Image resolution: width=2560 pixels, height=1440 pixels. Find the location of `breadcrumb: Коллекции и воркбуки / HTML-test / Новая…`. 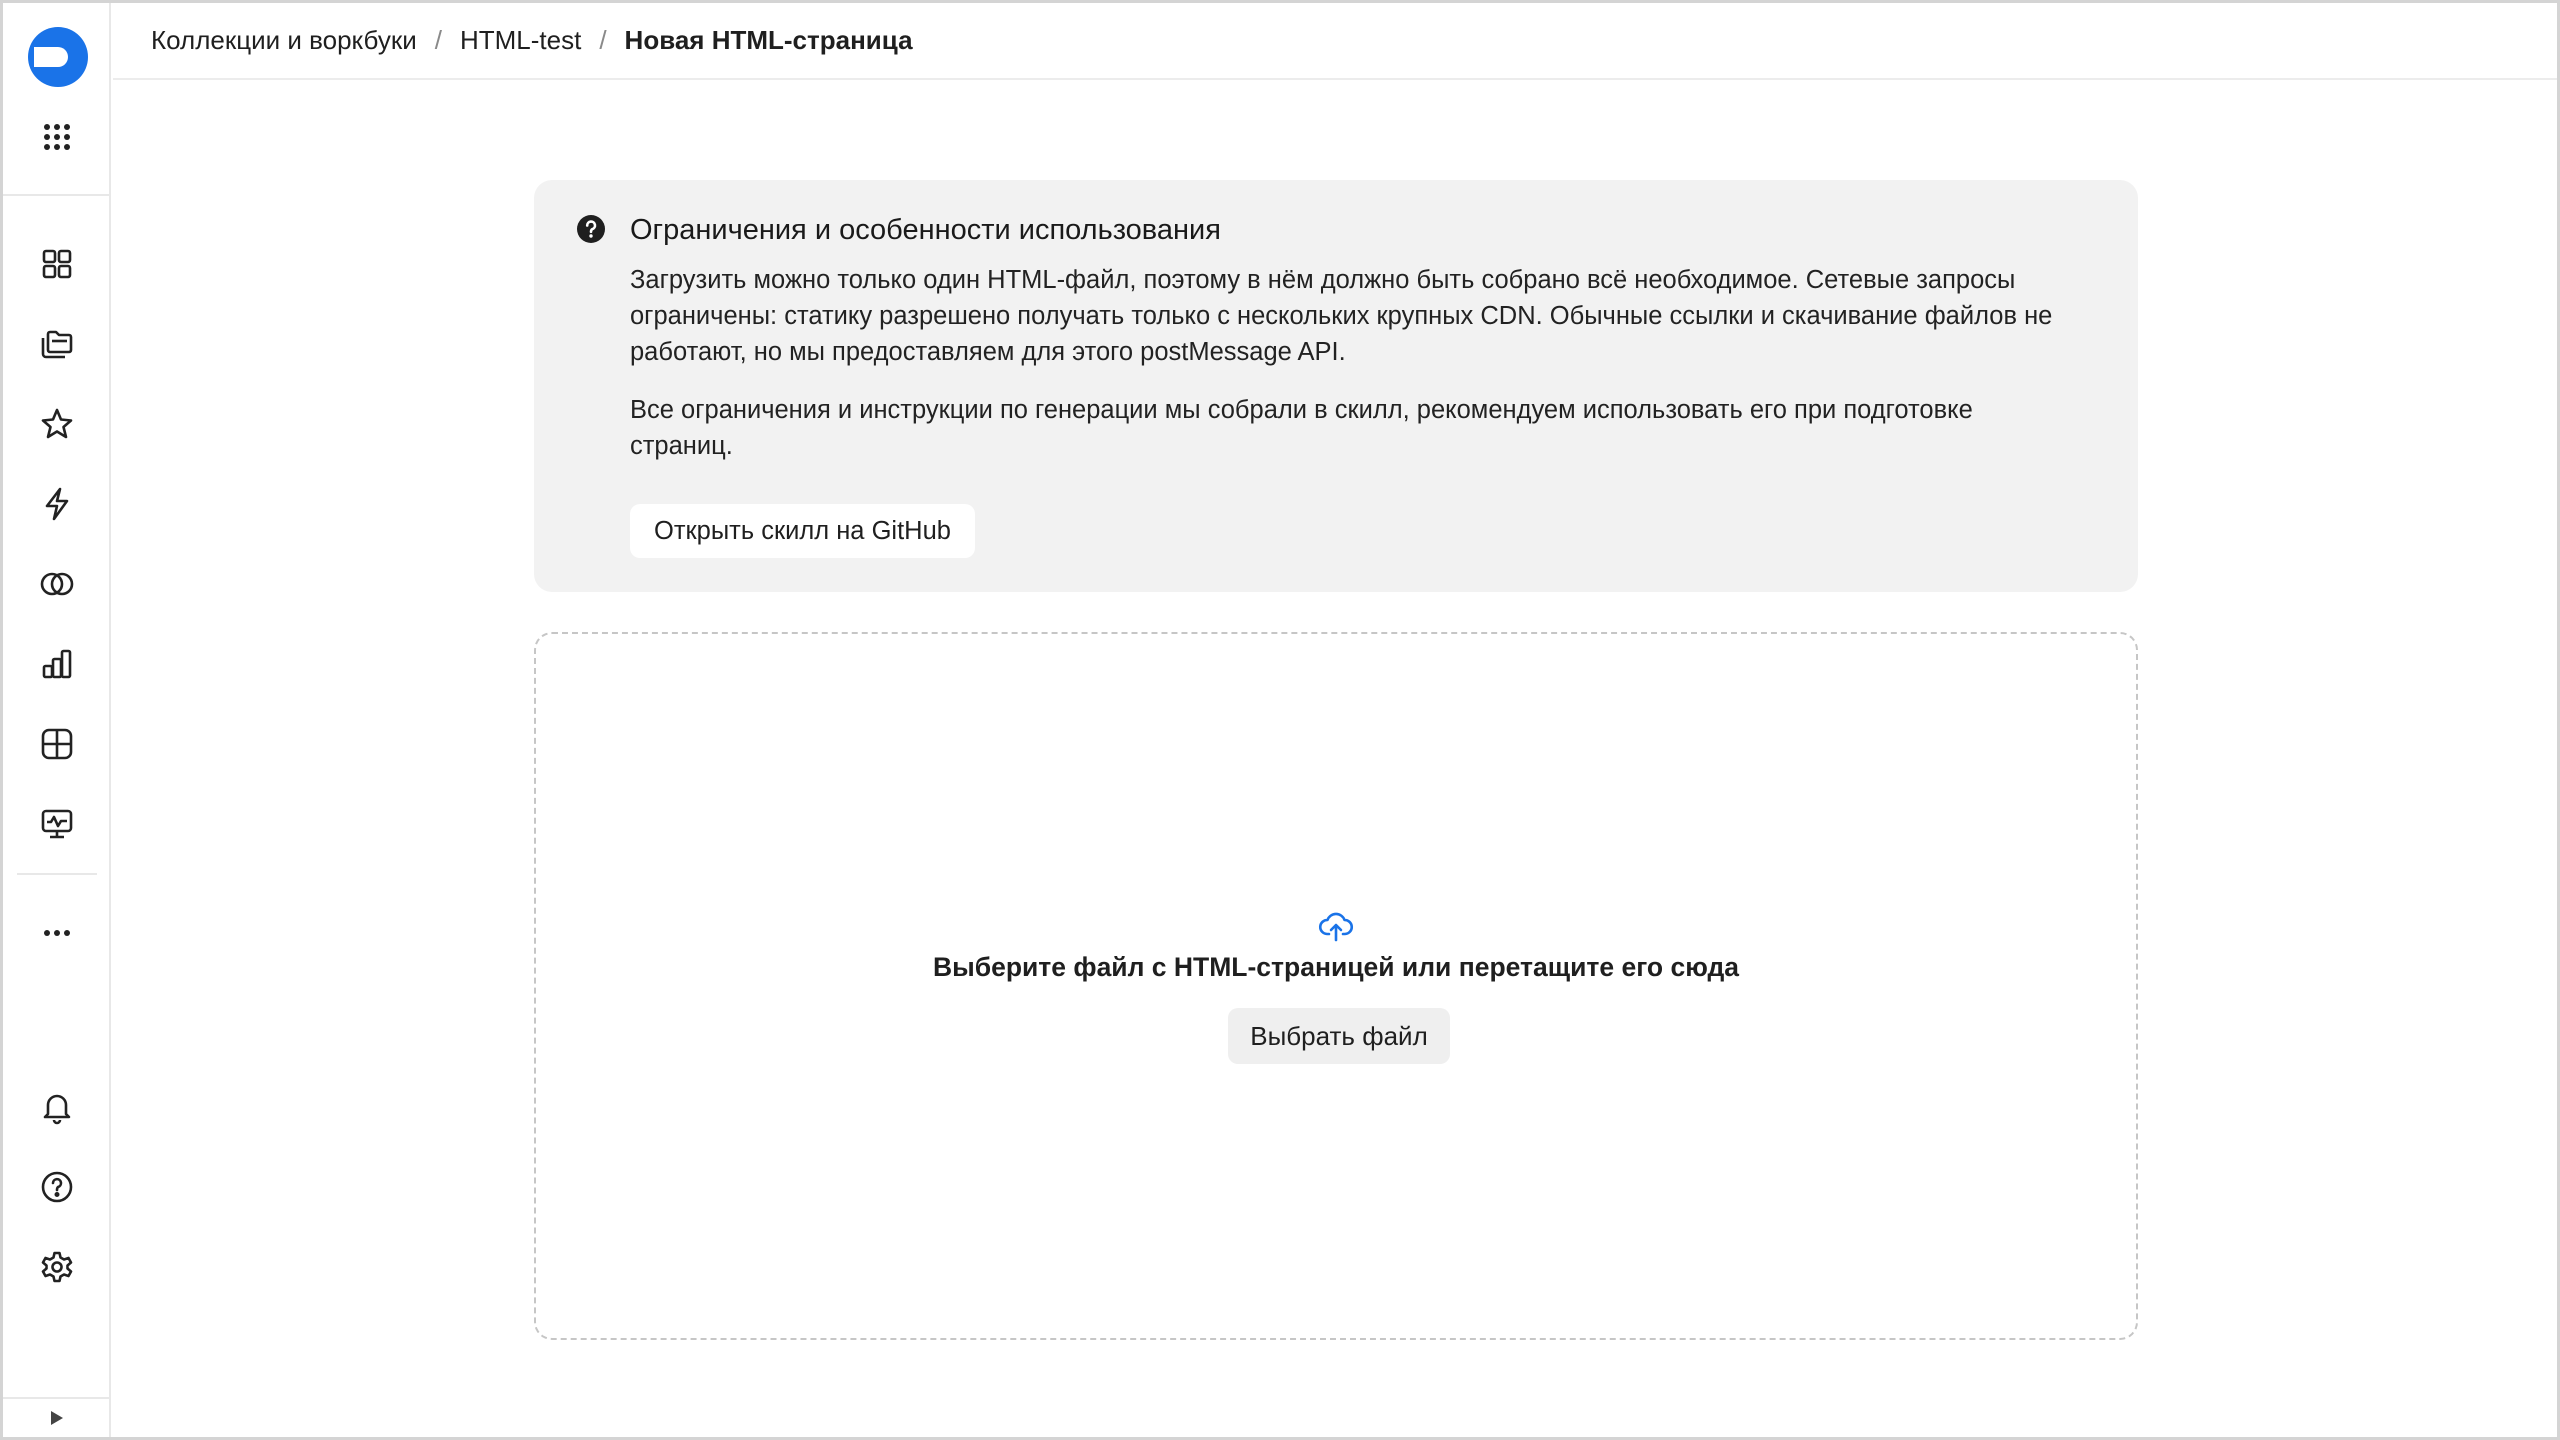

breadcrumb: Коллекции и воркбуки / HTML-test / Новая… is located at coordinates (1335, 41).